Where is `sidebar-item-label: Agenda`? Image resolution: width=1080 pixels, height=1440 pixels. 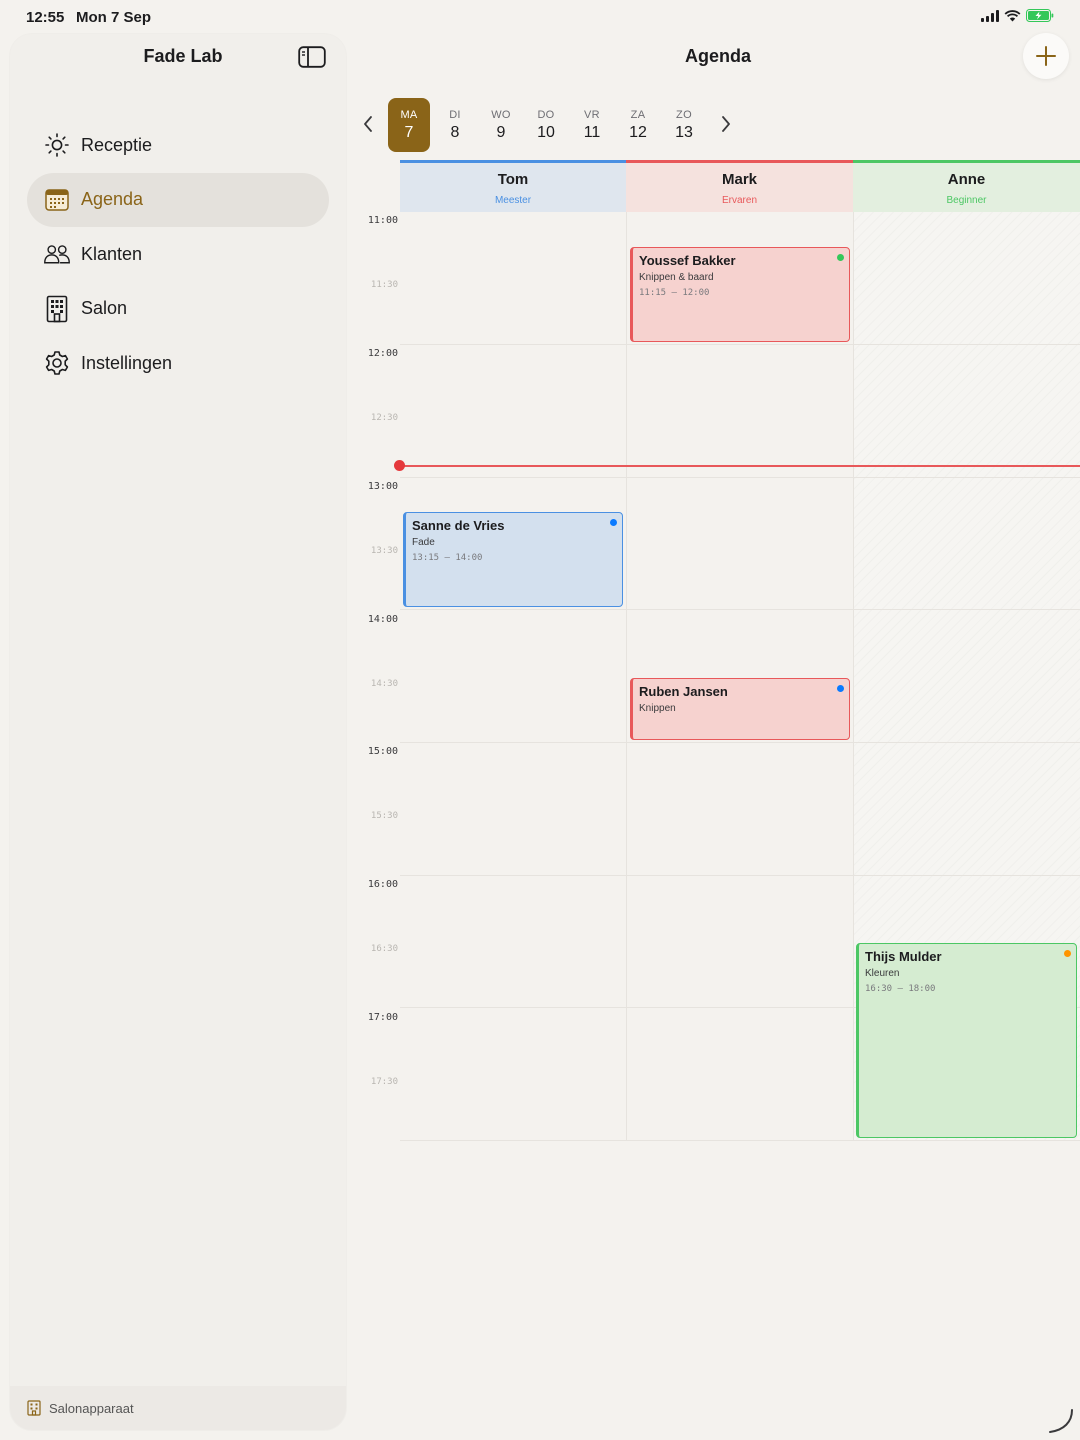 sidebar-item-label: Agenda is located at coordinates (112, 199).